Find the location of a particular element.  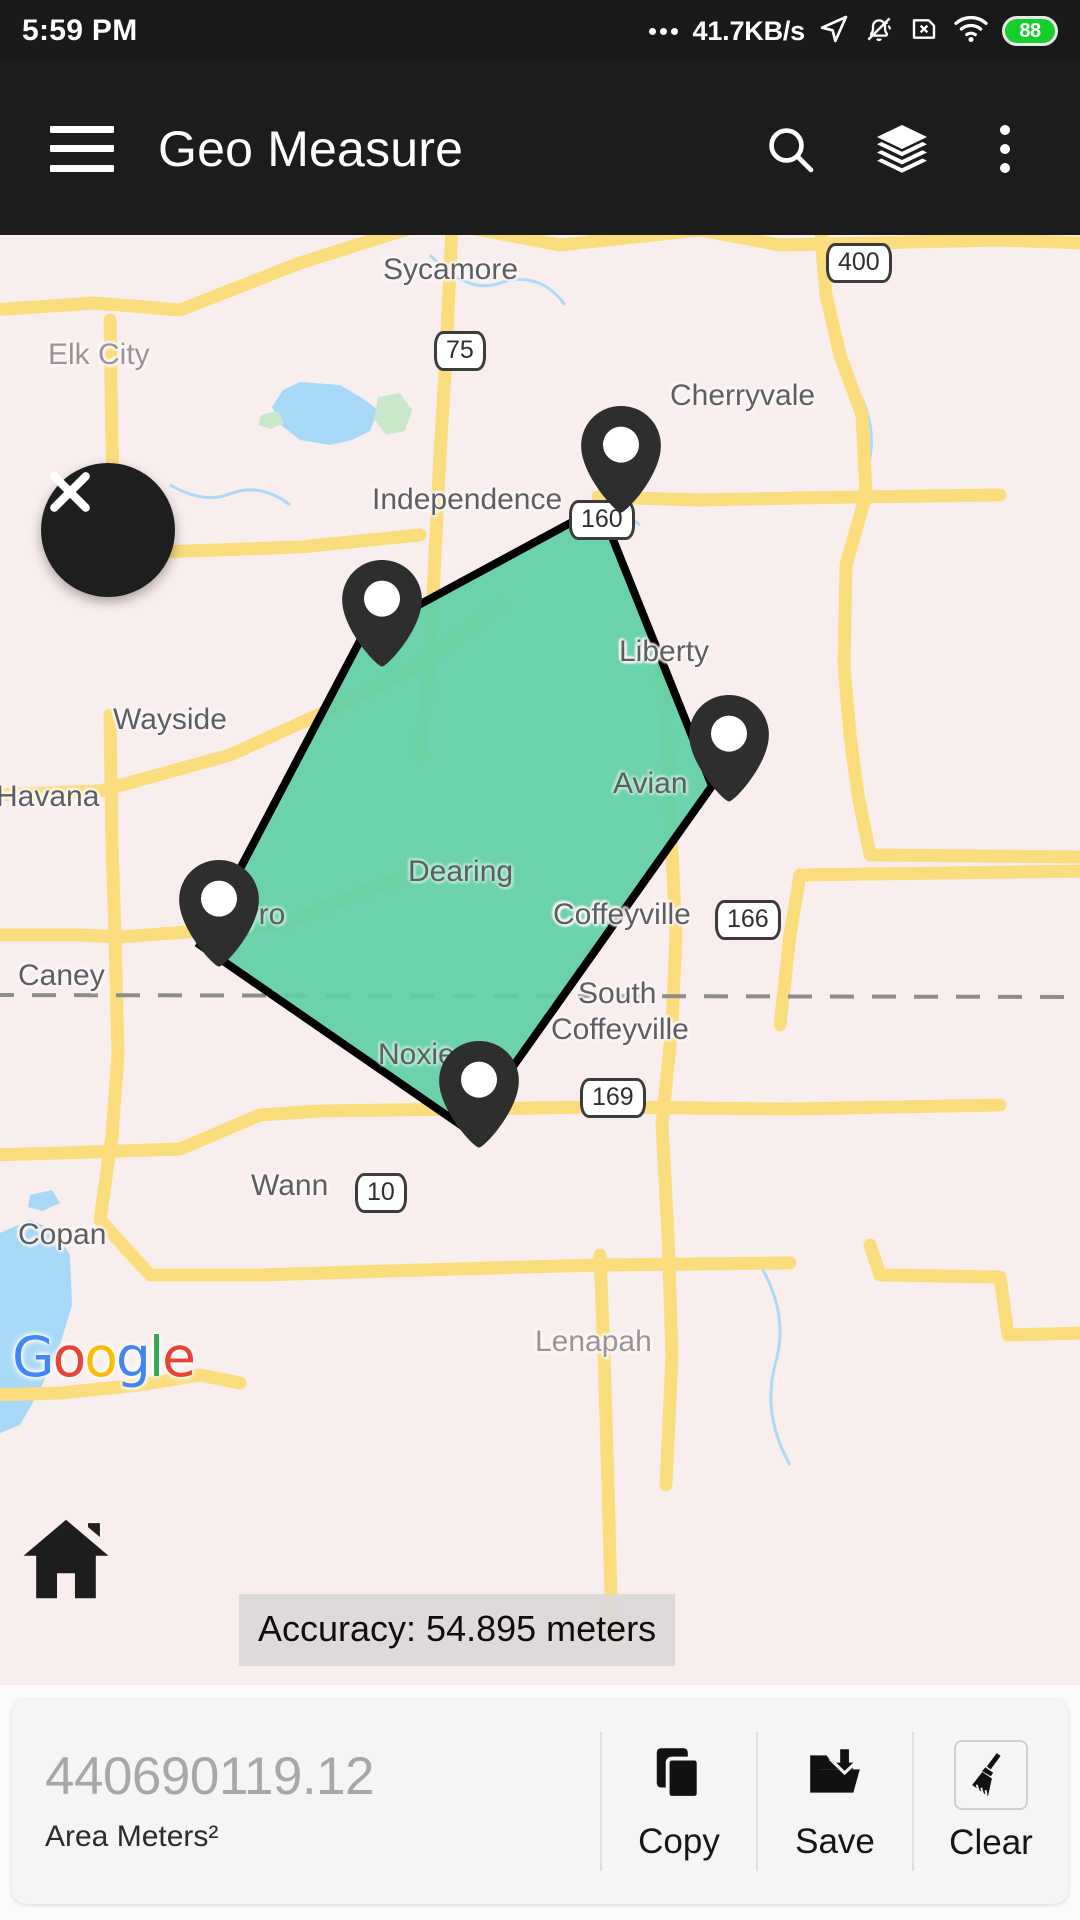

battery-icon: 88 is located at coordinates (1030, 31).